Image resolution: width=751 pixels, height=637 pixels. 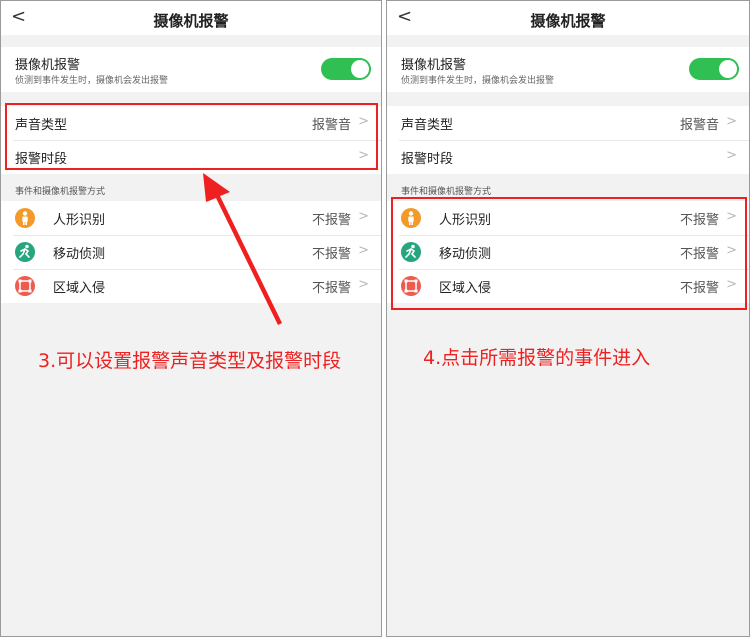 I want to click on alarm-period-label: 报警时段, so click(x=427, y=159).